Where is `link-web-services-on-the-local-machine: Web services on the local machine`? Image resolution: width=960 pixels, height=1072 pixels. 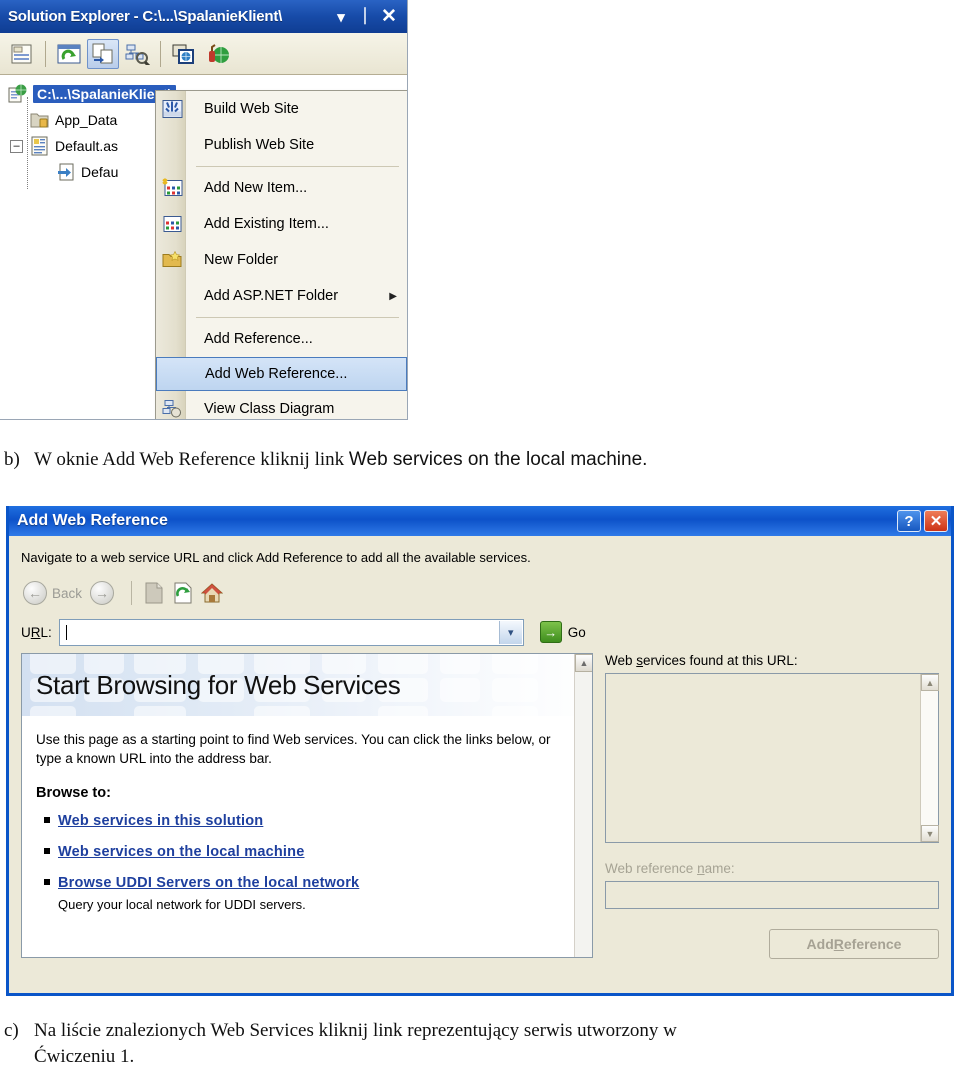
link-web-services-on-the-local-machine: Web services on the local machine is located at coordinates (181, 852).